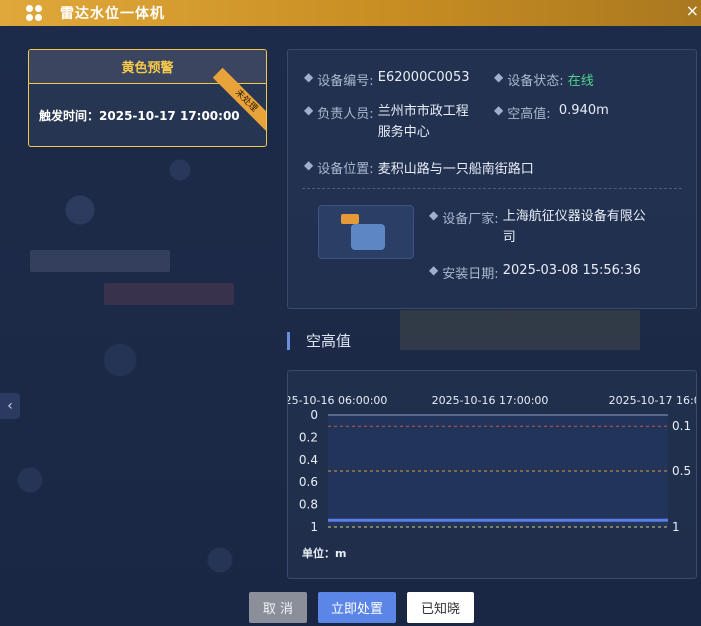 The height and width of the screenshot is (626, 701). What do you see at coordinates (314, 527) in the screenshot?
I see `y-tick-label: 1` at bounding box center [314, 527].